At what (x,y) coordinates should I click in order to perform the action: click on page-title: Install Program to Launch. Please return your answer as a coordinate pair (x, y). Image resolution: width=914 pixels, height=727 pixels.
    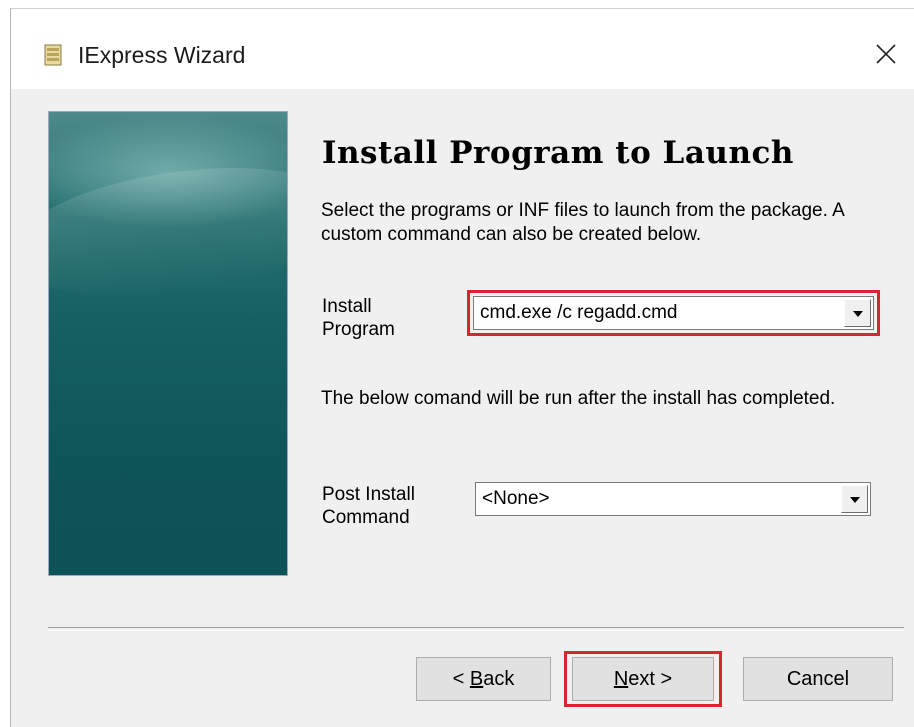
    Looking at the image, I should click on (558, 153).